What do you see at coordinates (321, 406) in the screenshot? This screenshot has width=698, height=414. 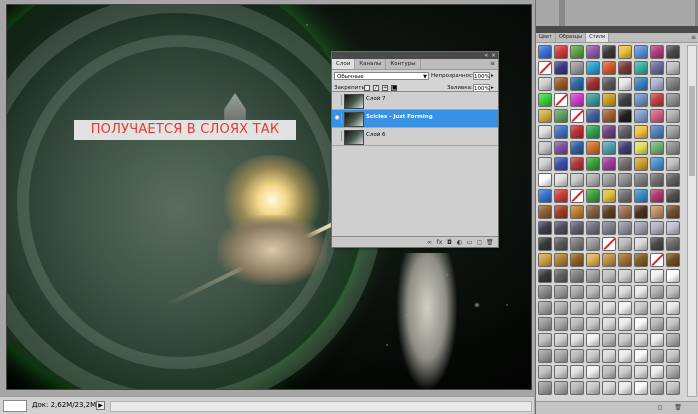 I see `horizontal-scrollbar` at bounding box center [321, 406].